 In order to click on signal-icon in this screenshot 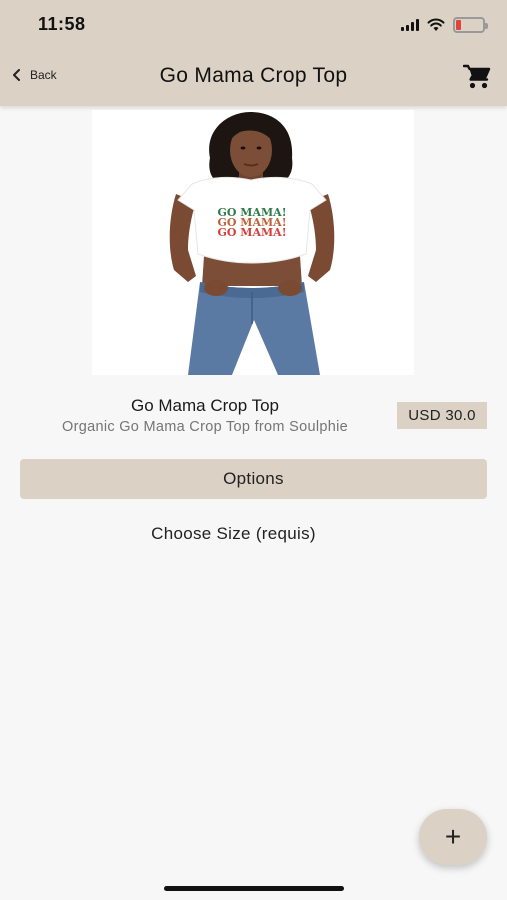, I will do `click(410, 25)`.